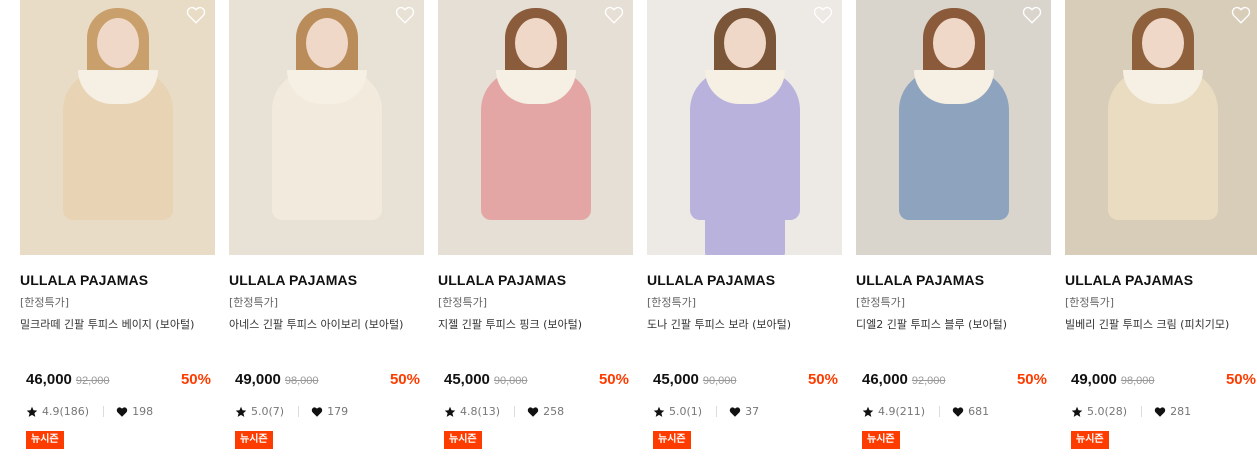  Describe the element at coordinates (979, 411) in the screenshot. I see `likes-count: 681` at that location.